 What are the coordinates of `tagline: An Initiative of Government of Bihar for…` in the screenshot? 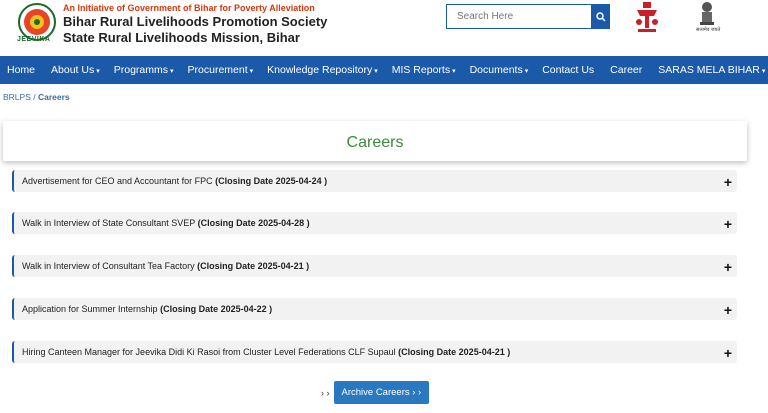 It's located at (189, 8).